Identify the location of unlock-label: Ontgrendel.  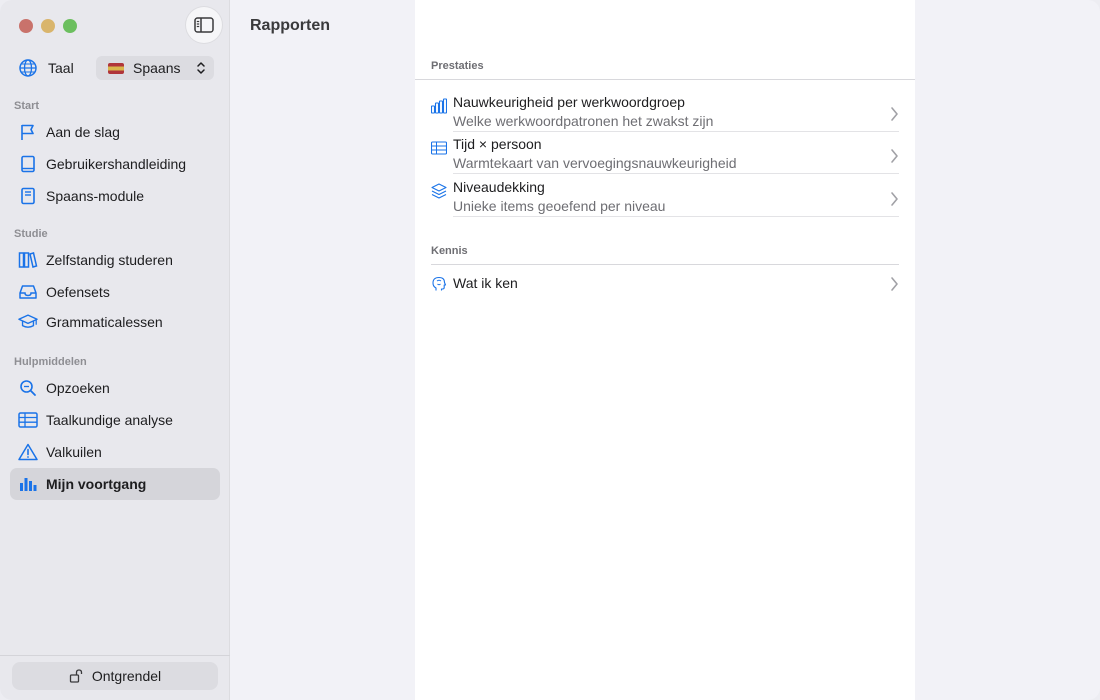
(126, 676).